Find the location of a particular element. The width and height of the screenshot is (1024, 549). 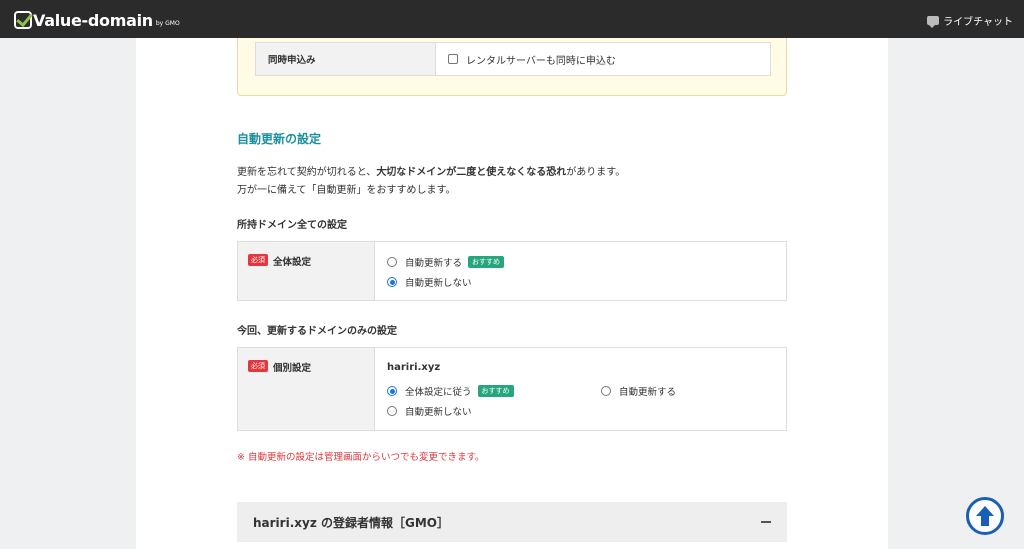

all-auto-renew-off-option: 自動更新しない is located at coordinates (429, 282).